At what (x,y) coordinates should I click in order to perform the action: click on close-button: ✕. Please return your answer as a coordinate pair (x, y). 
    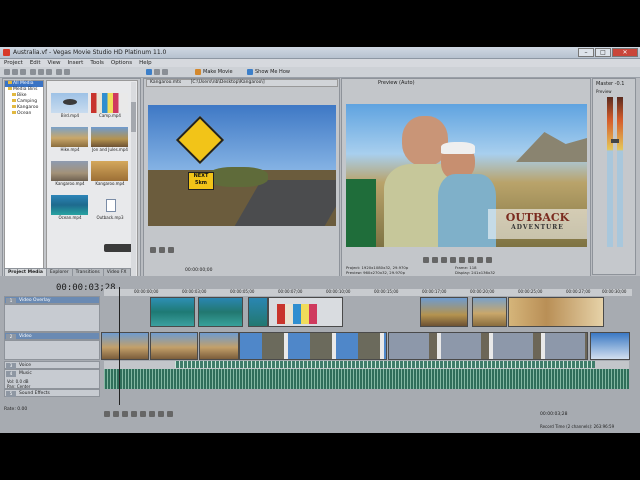
    Looking at the image, I should click on (625, 52).